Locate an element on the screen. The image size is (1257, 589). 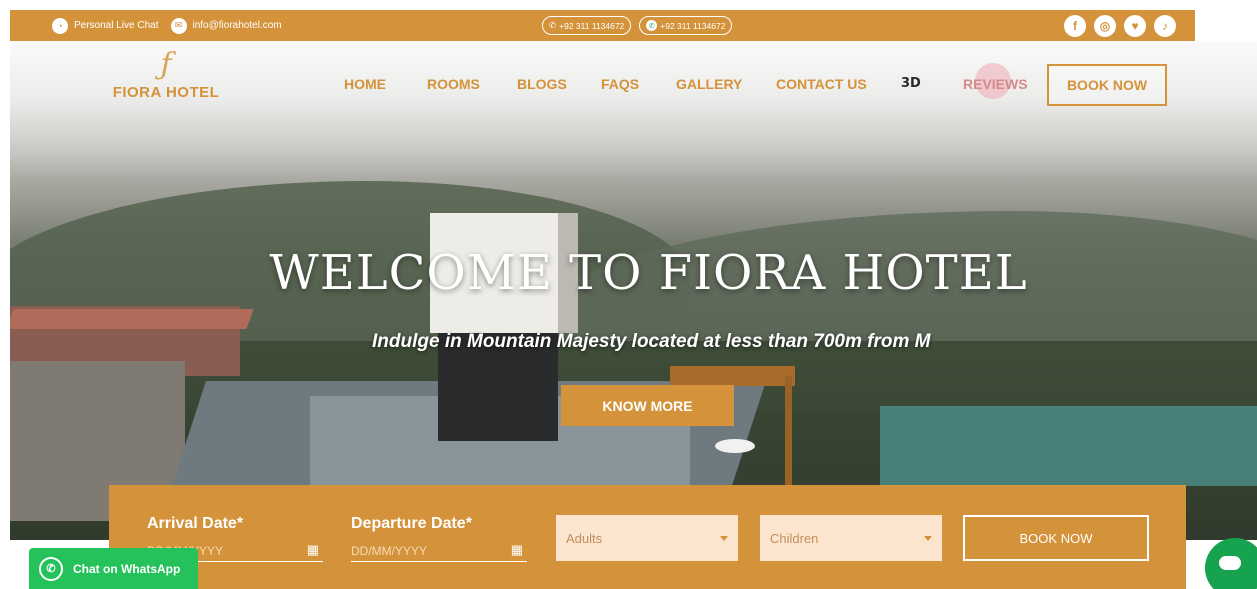
departure-label: Departure Date* is located at coordinates (411, 523).